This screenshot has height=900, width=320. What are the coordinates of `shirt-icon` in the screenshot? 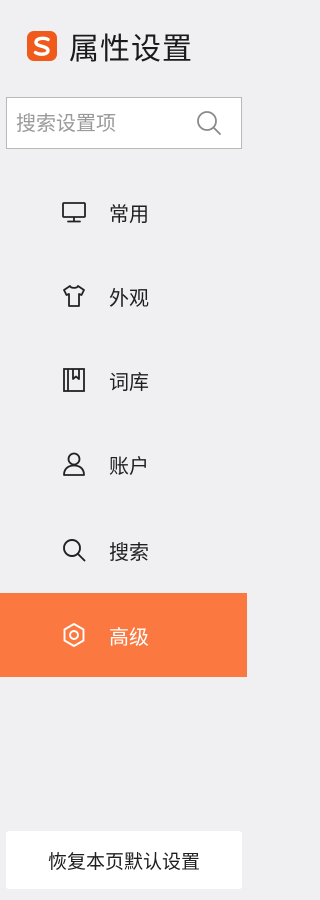 It's located at (74, 296).